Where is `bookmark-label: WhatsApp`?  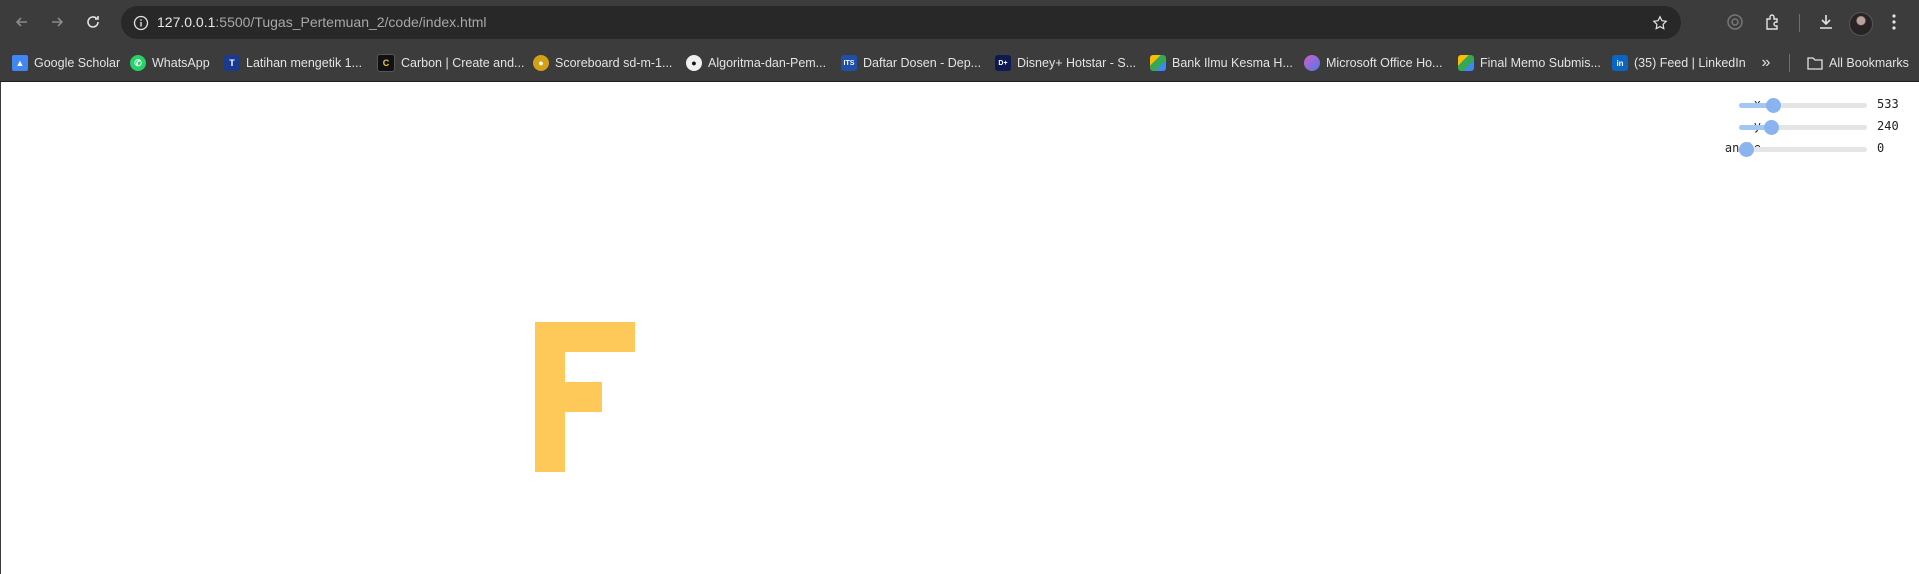 bookmark-label: WhatsApp is located at coordinates (181, 63).